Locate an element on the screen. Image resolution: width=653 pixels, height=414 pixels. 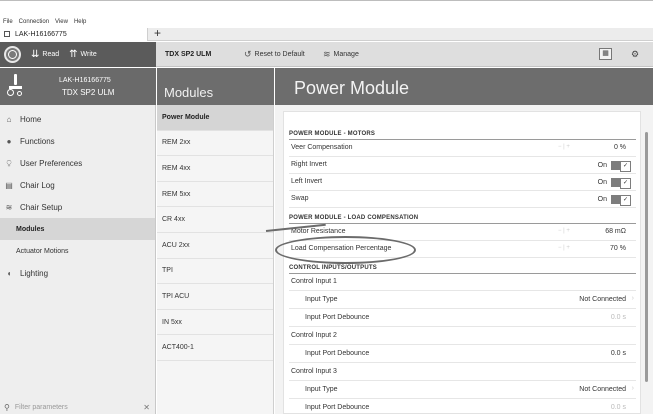
menu-bar: File Connection View Help is located at coordinates (43, 22).